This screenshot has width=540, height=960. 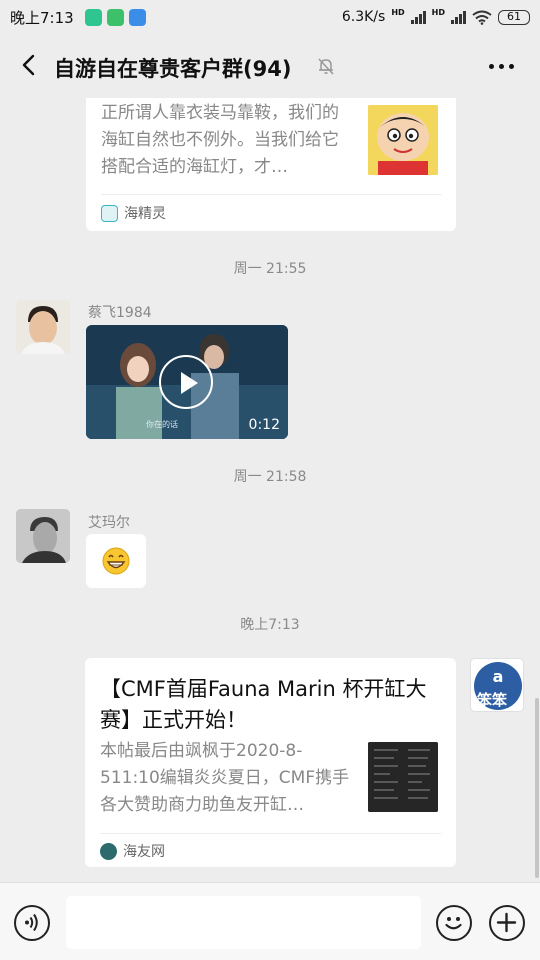 What do you see at coordinates (363, 17) in the screenshot?
I see `network-speed: 6.3K/s` at bounding box center [363, 17].